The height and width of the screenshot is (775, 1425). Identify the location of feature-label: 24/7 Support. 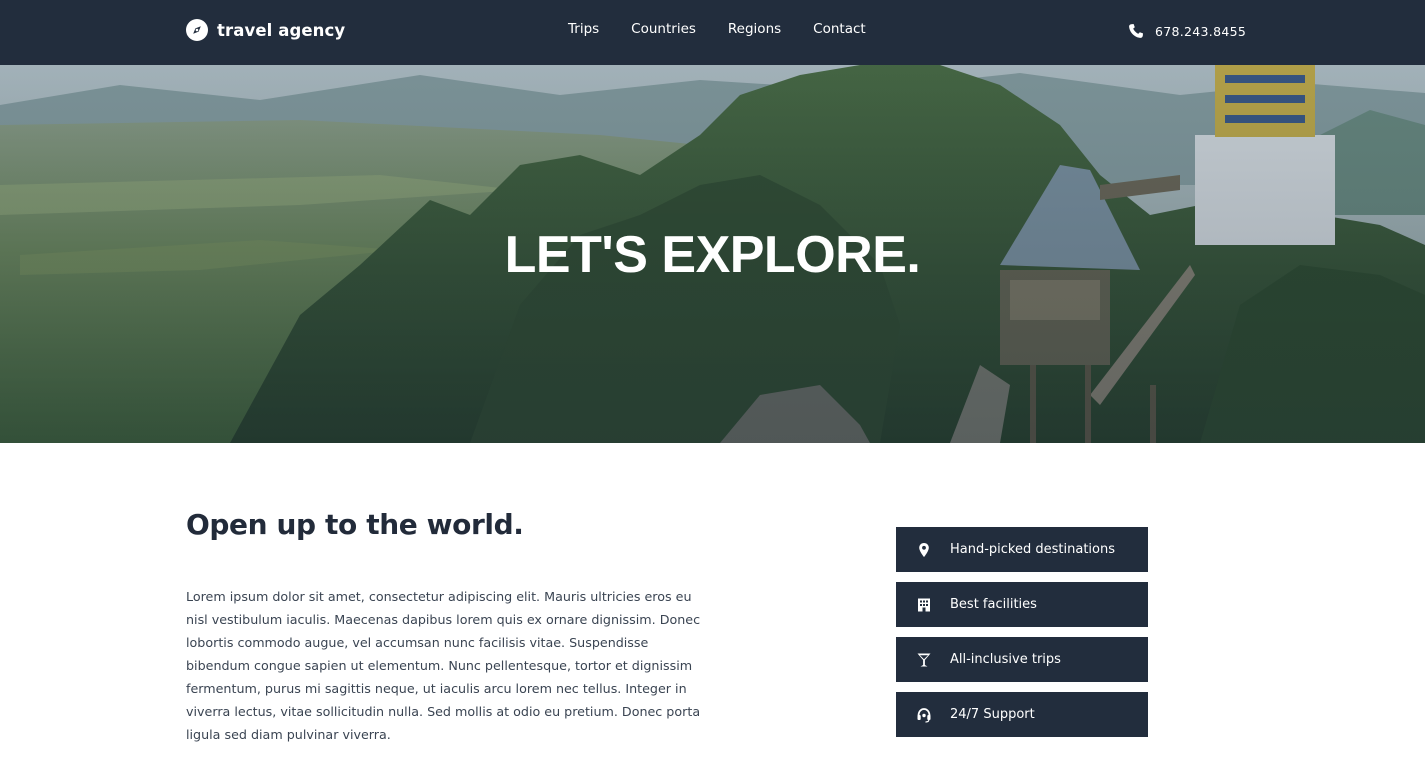
(992, 714).